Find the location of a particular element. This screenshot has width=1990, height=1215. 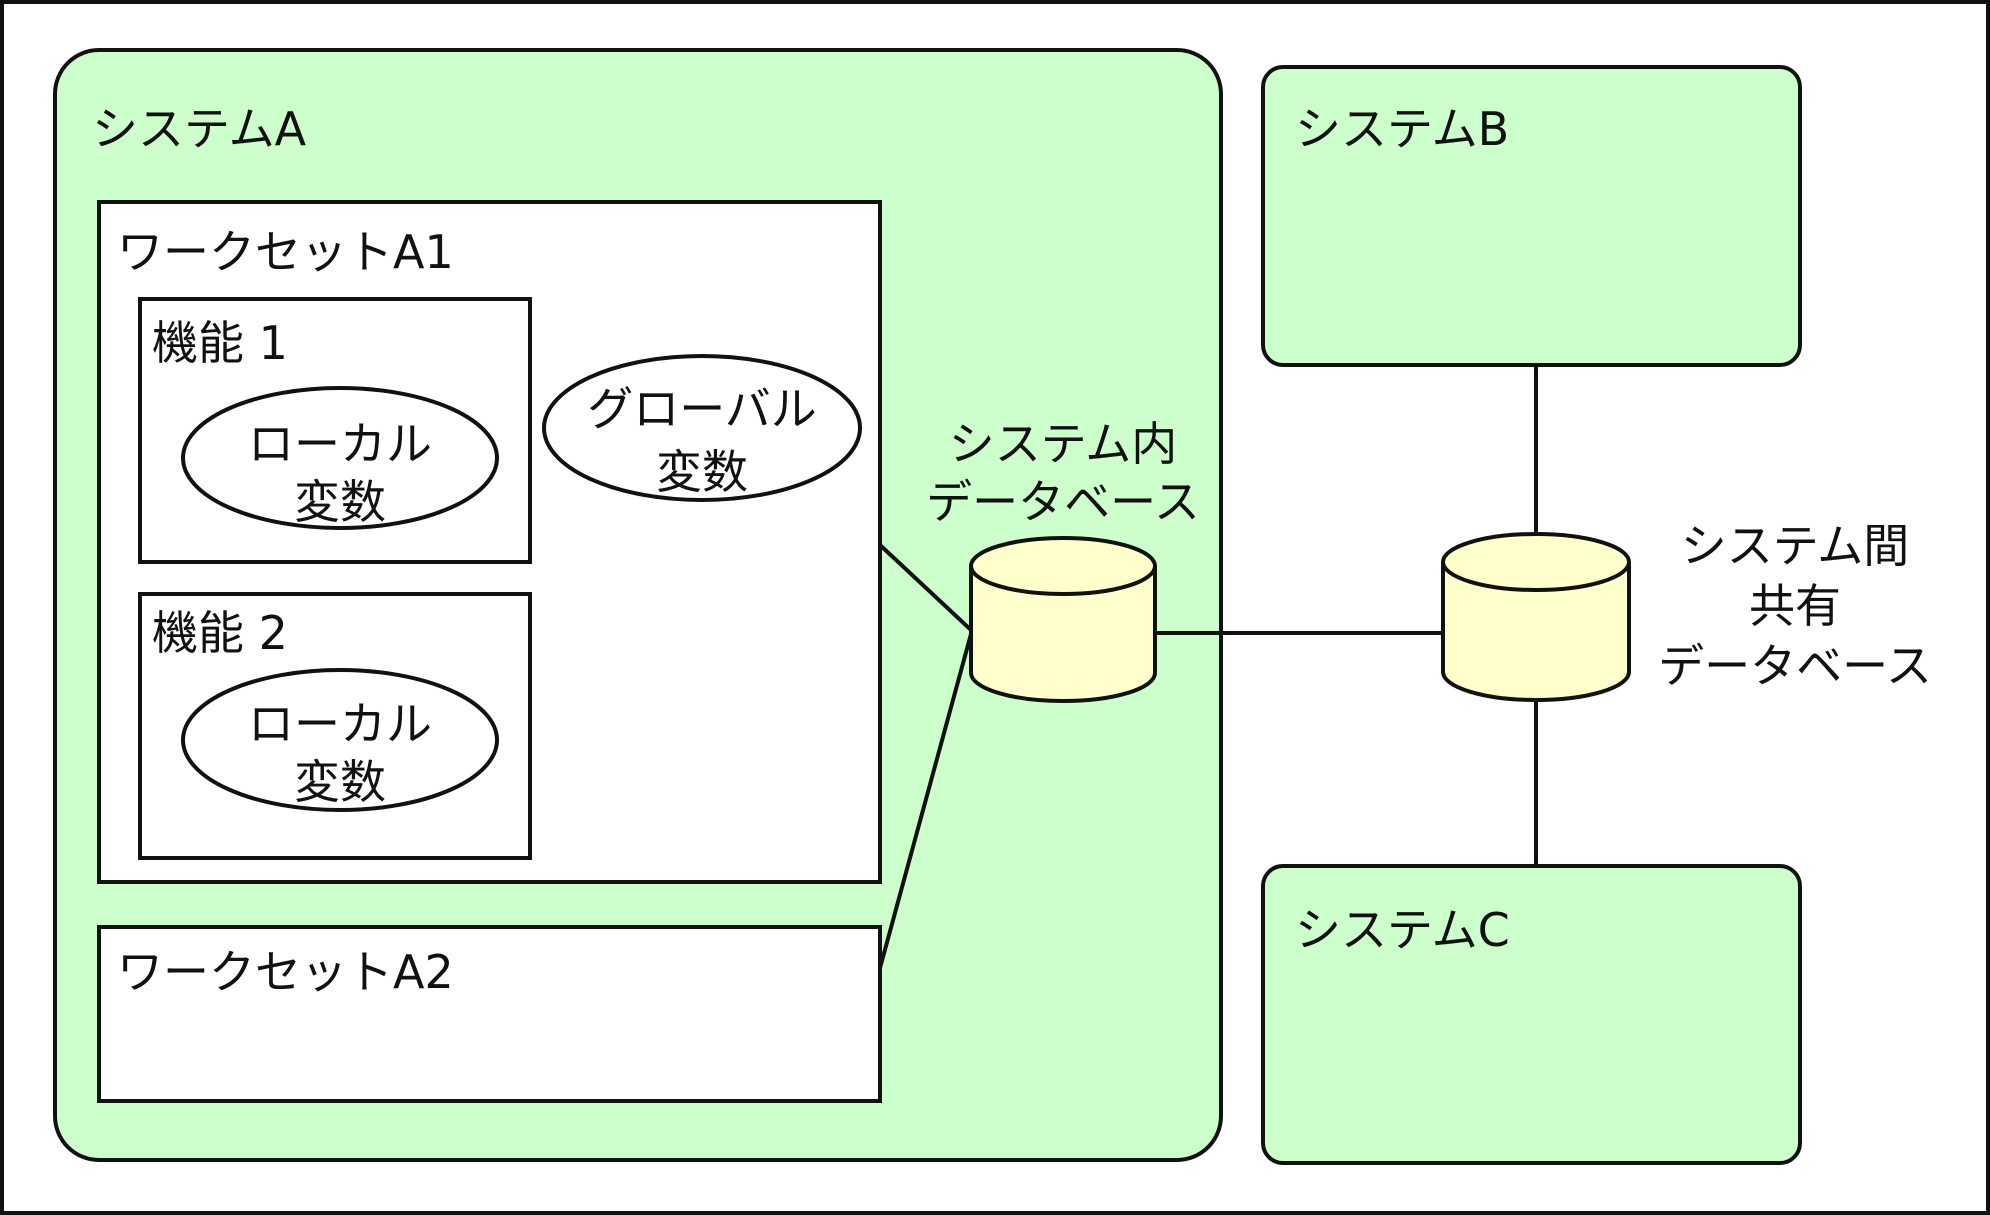

system-c-label: システムC is located at coordinates (1402, 930).